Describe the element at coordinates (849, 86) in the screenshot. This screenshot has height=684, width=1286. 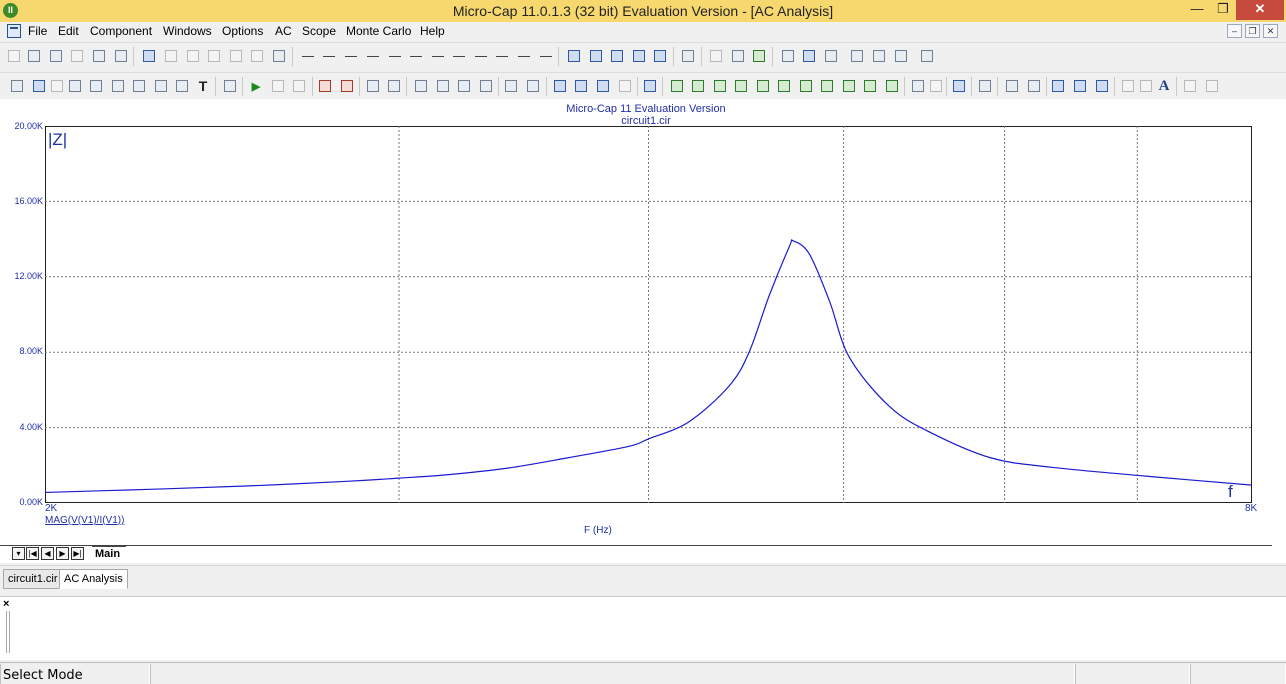
I see `cursor-bottom-icon` at that location.